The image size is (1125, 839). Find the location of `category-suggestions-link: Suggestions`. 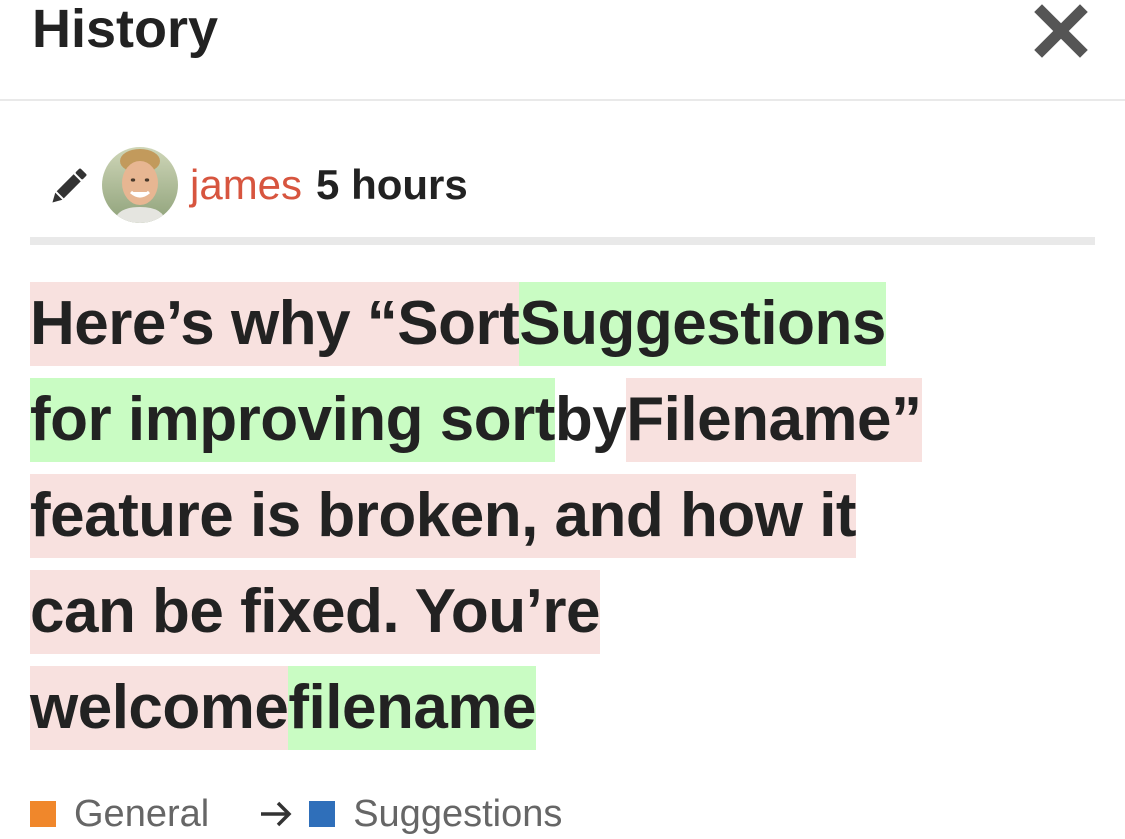

category-suggestions-link: Suggestions is located at coordinates (457, 814).